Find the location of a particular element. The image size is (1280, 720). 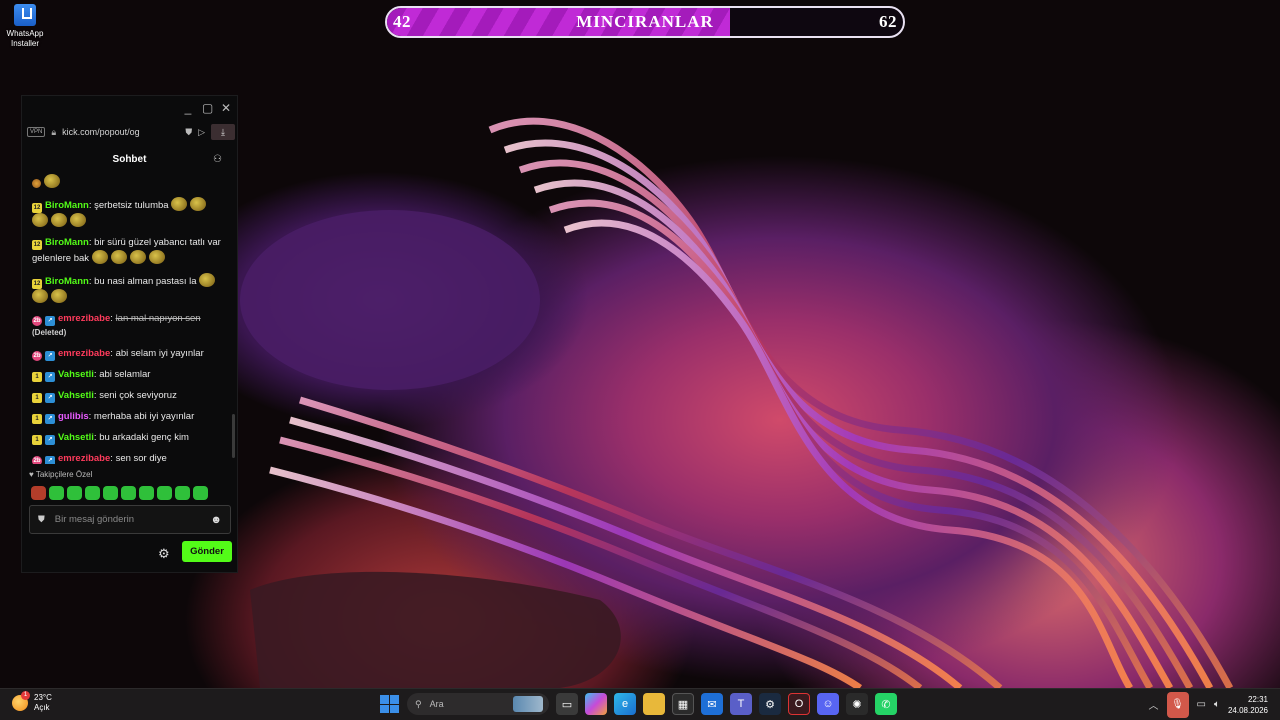

chat-message: 1 ↗ Vahsetli: abi selamlar is located at coordinates (130, 375).